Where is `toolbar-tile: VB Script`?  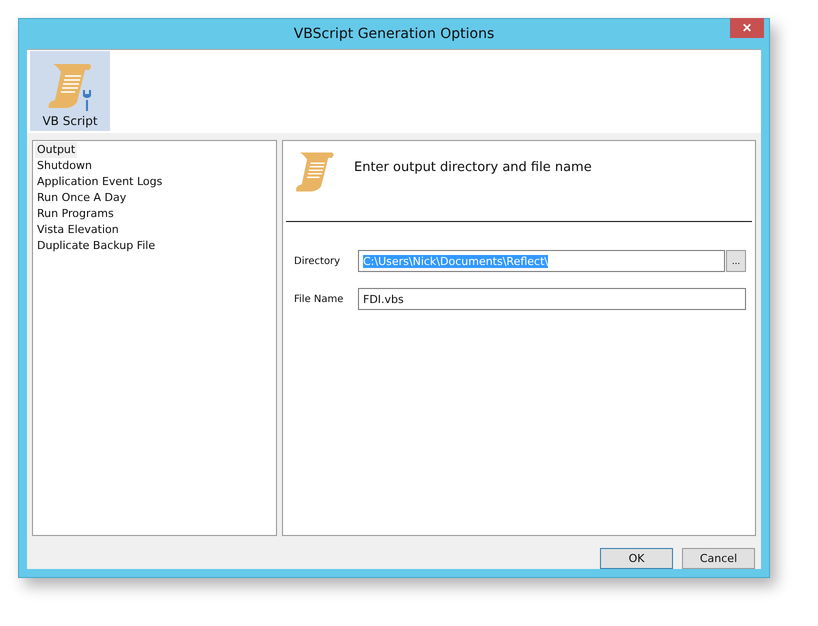 toolbar-tile: VB Script is located at coordinates (70, 91).